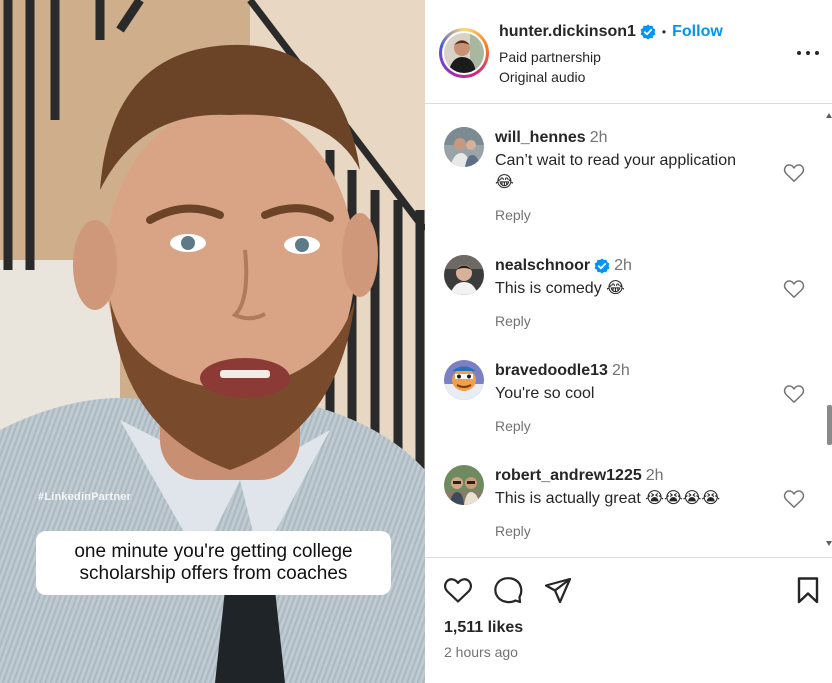 The image size is (832, 683). What do you see at coordinates (568, 476) in the screenshot?
I see `commenter-username: robert_andrew1225` at bounding box center [568, 476].